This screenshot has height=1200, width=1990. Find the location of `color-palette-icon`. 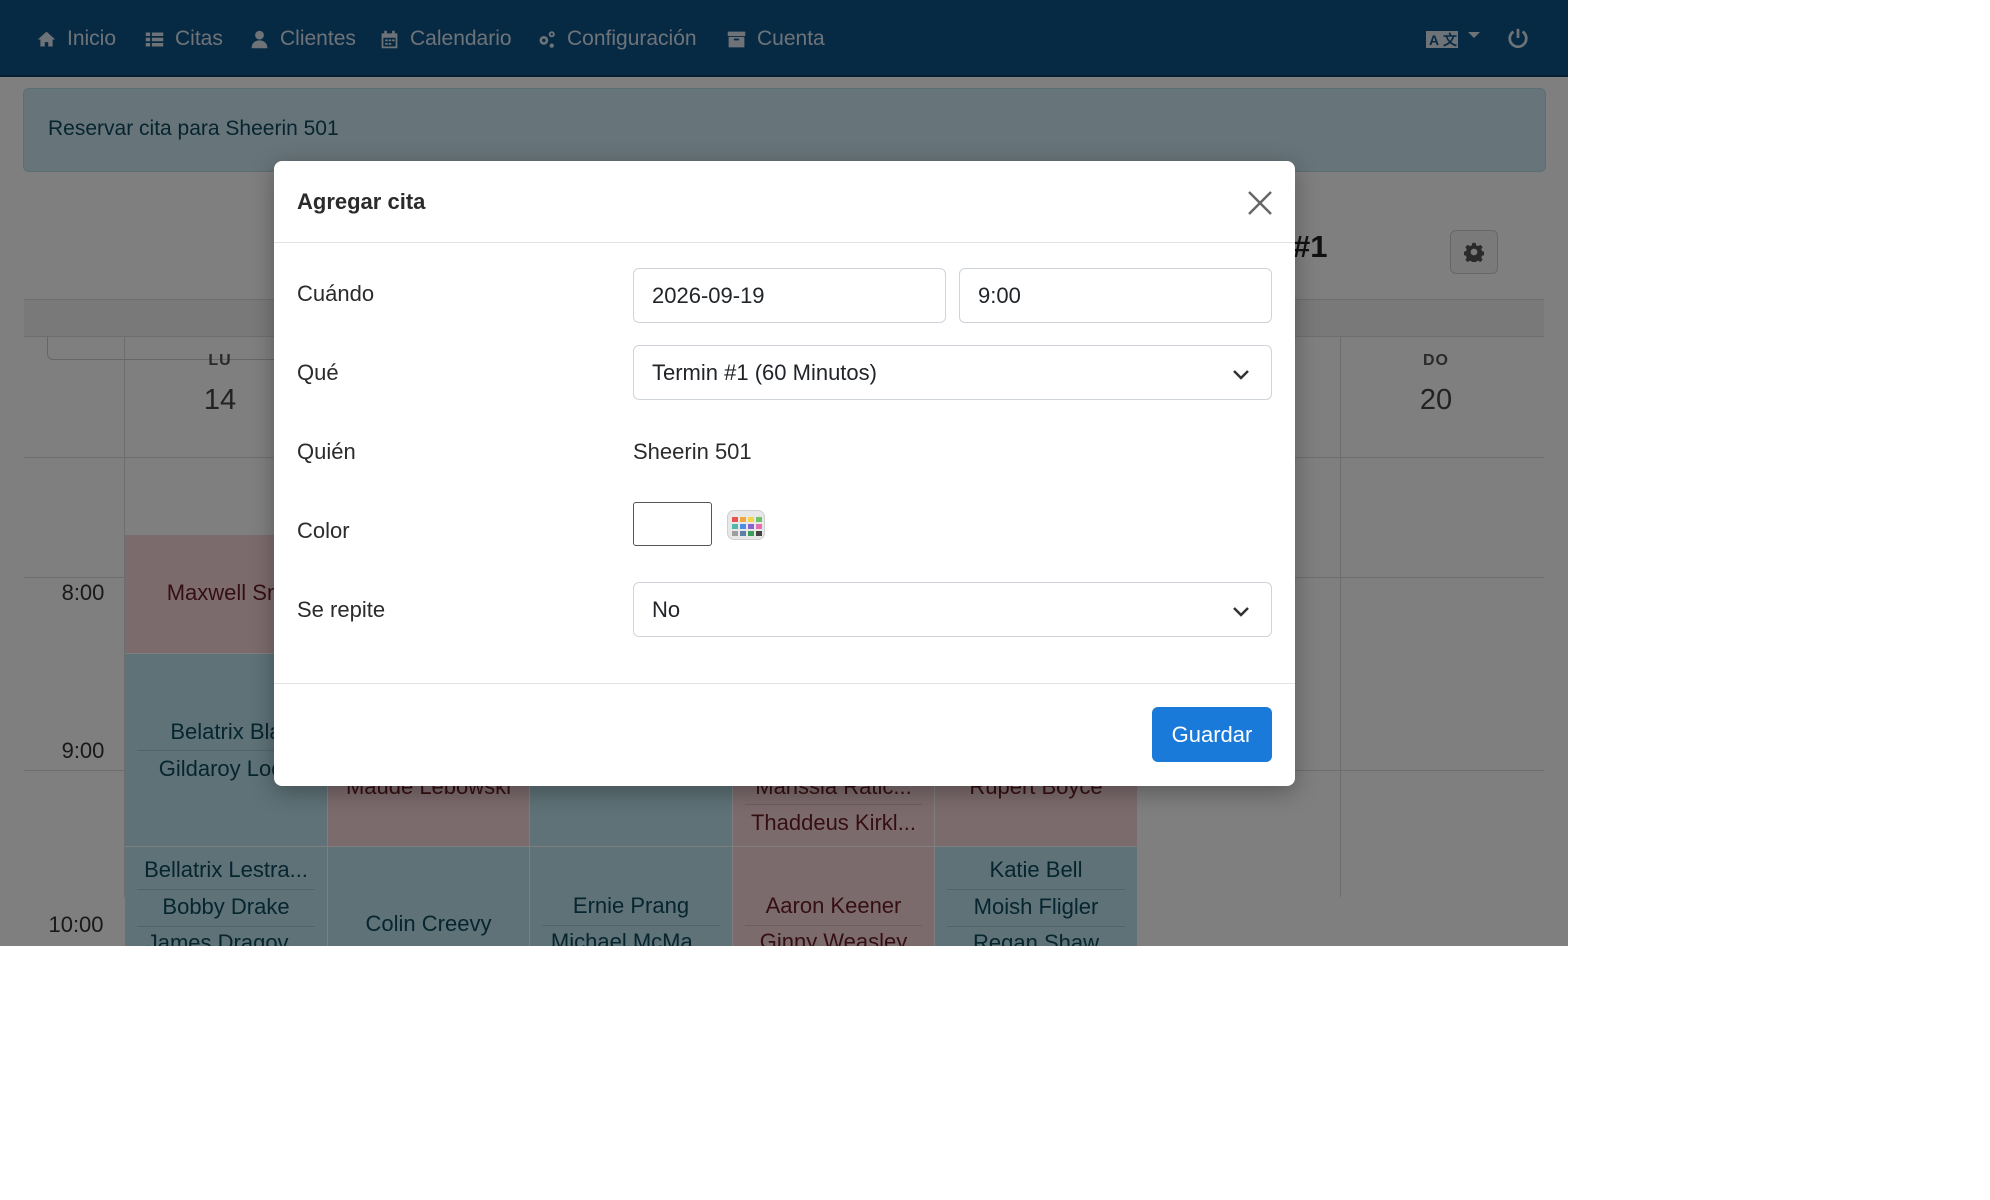

color-palette-icon is located at coordinates (746, 525).